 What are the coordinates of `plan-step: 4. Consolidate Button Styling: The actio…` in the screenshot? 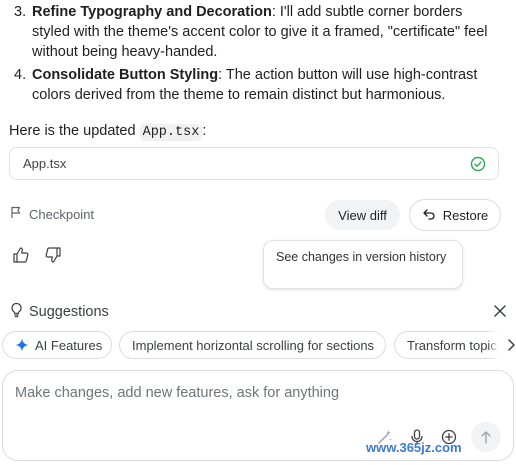 It's located at (254, 85).